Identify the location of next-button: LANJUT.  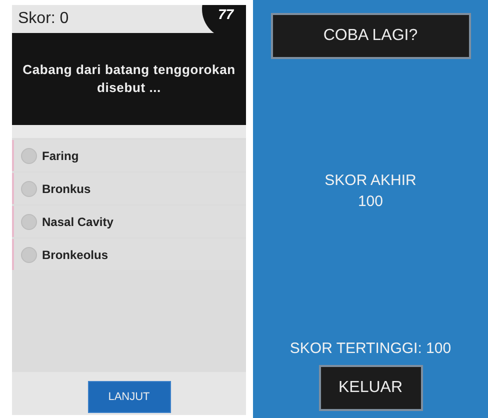
(129, 397).